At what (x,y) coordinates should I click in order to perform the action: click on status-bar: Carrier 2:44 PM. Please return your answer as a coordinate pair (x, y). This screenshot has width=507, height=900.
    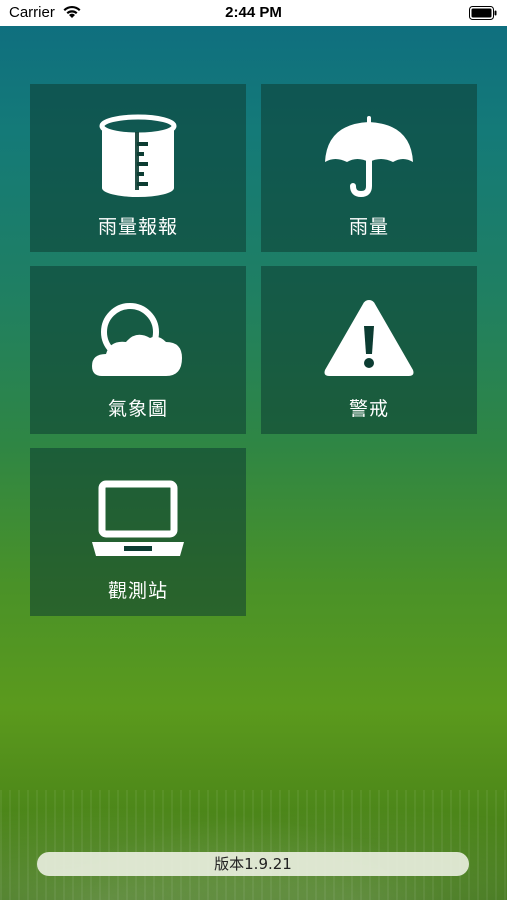
    Looking at the image, I should click on (253, 13).